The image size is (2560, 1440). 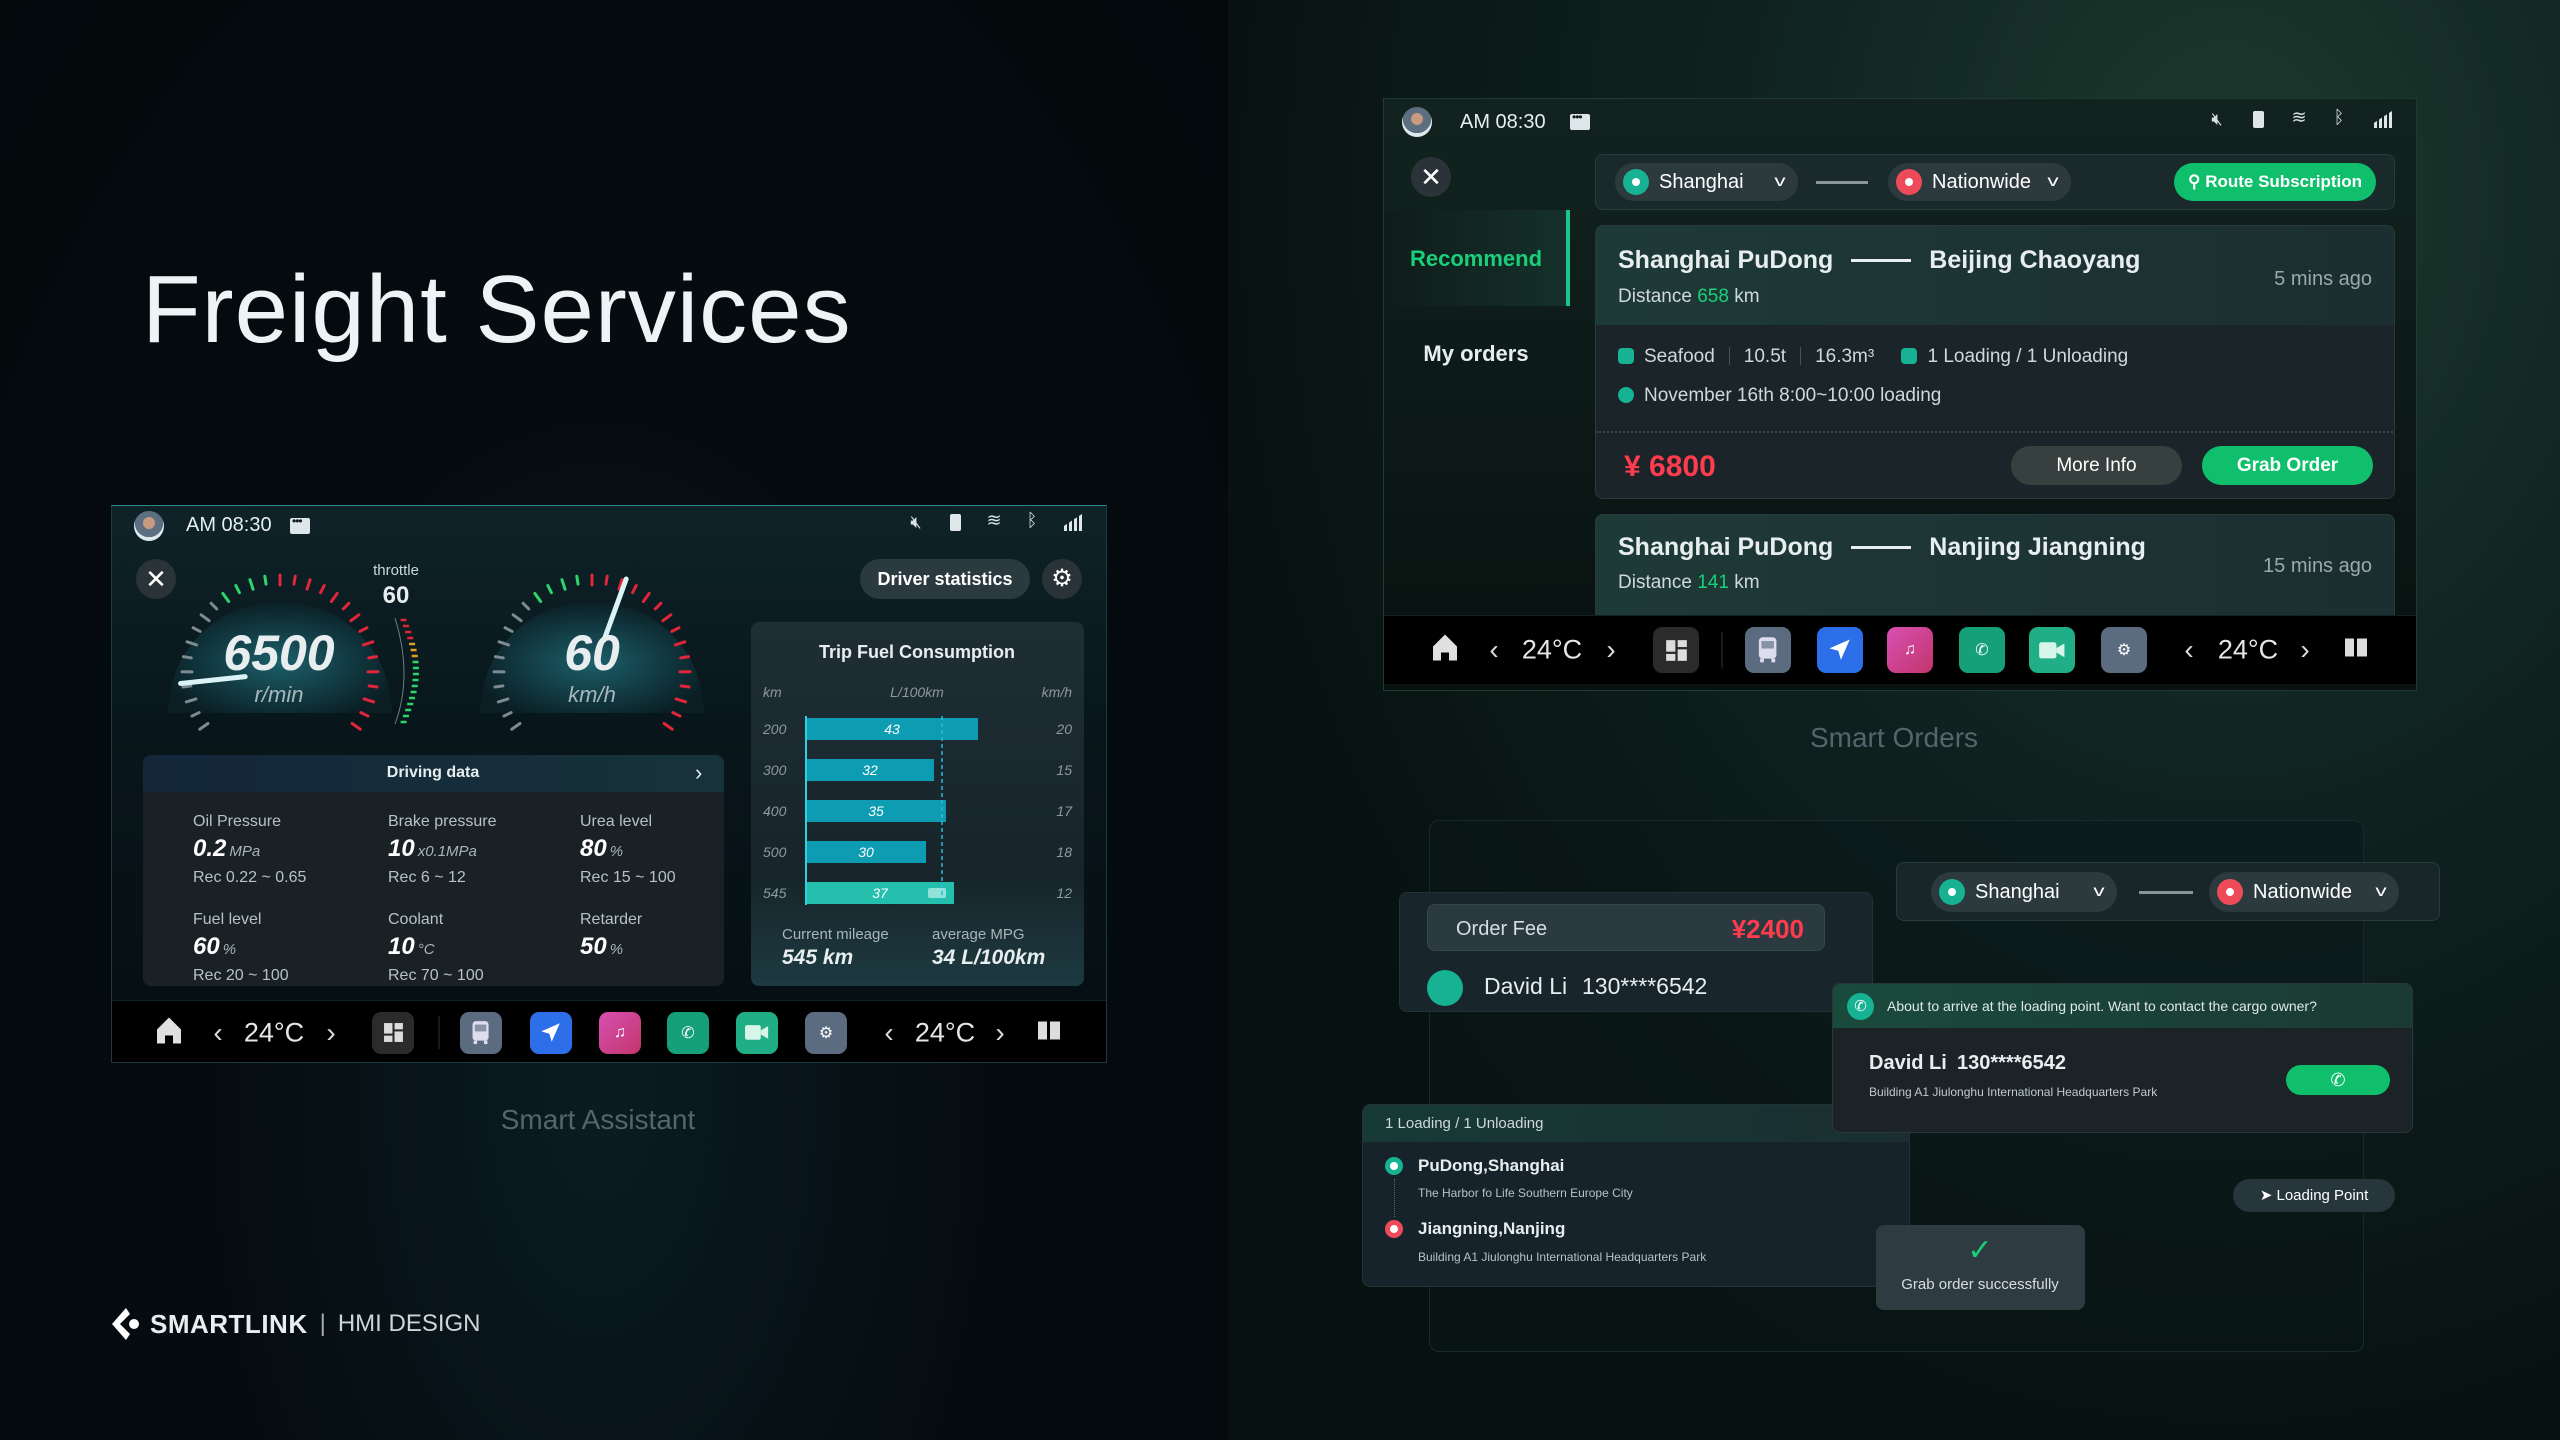 I want to click on close-button: ✕, so click(x=1431, y=177).